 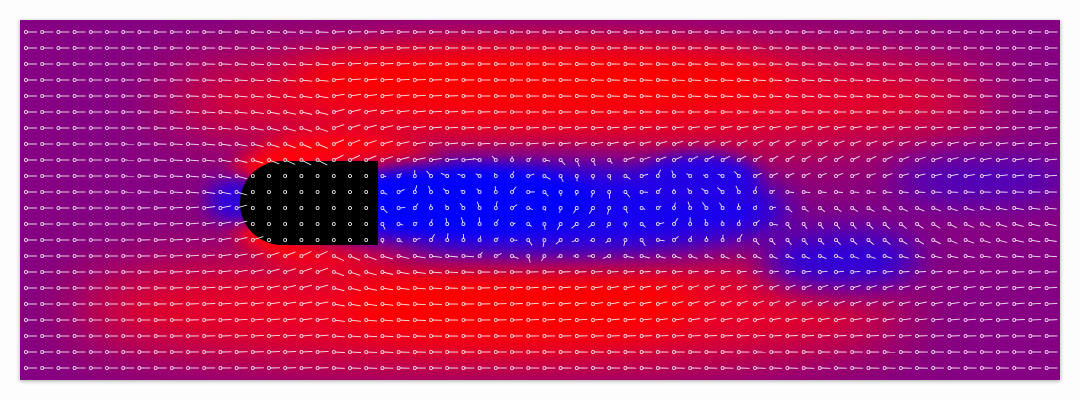 What do you see at coordinates (840, 260) in the screenshot?
I see `shed-vortex-lower` at bounding box center [840, 260].